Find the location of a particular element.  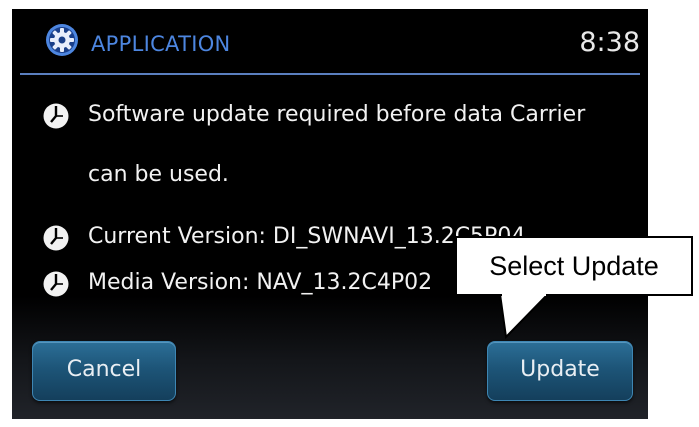

gear-icon is located at coordinates (62, 40).